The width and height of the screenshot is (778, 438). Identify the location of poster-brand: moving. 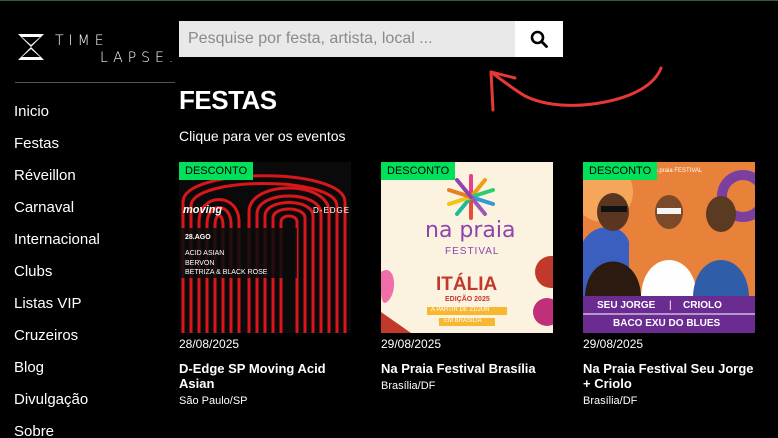
(203, 210).